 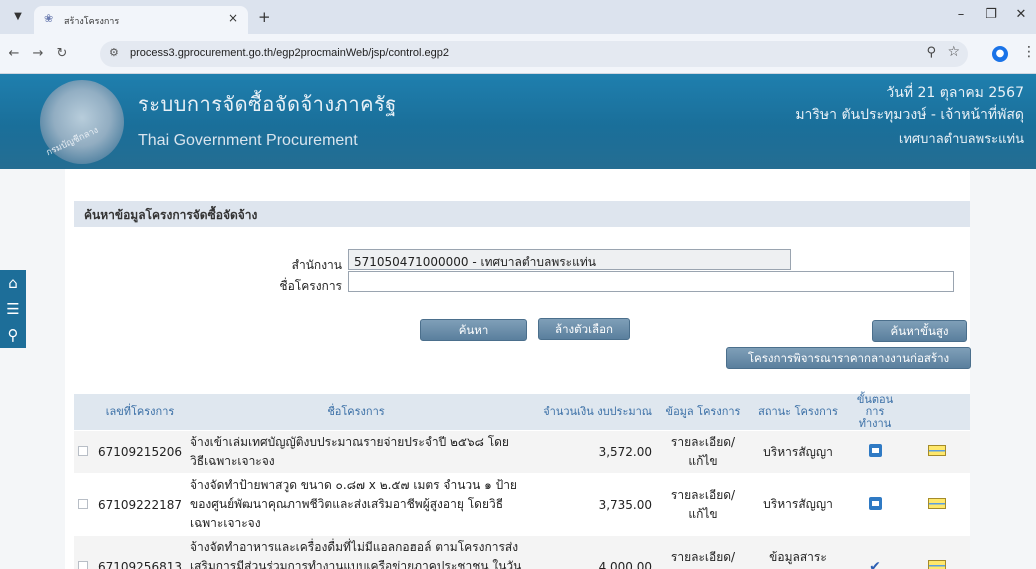 What do you see at coordinates (62, 53) in the screenshot?
I see `reload-icon: ↻` at bounding box center [62, 53].